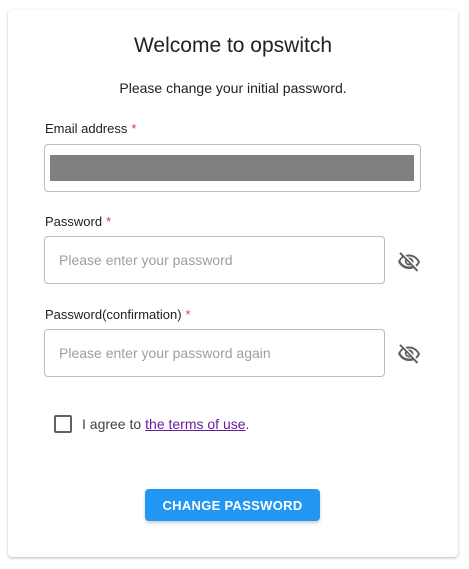 This screenshot has width=469, height=569. I want to click on password-input, so click(214, 260).